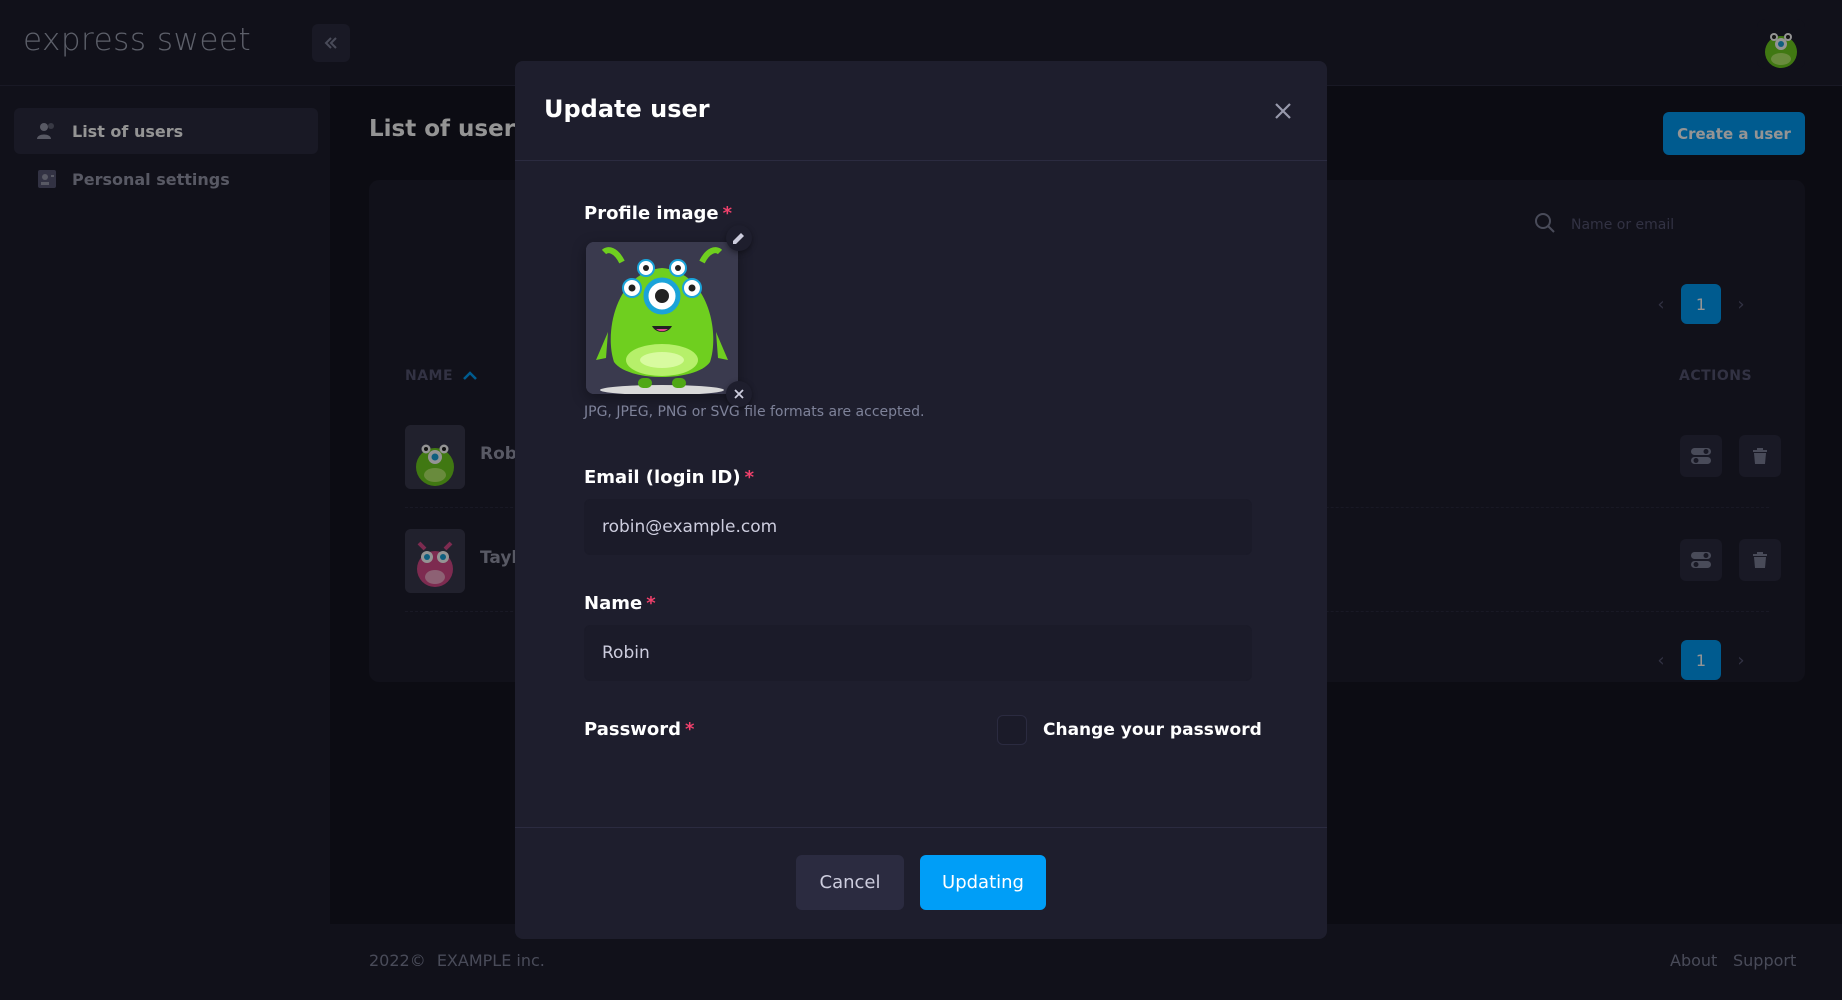 The image size is (1842, 1000). Describe the element at coordinates (921, 111) in the screenshot. I see `modal-header: Update user` at that location.